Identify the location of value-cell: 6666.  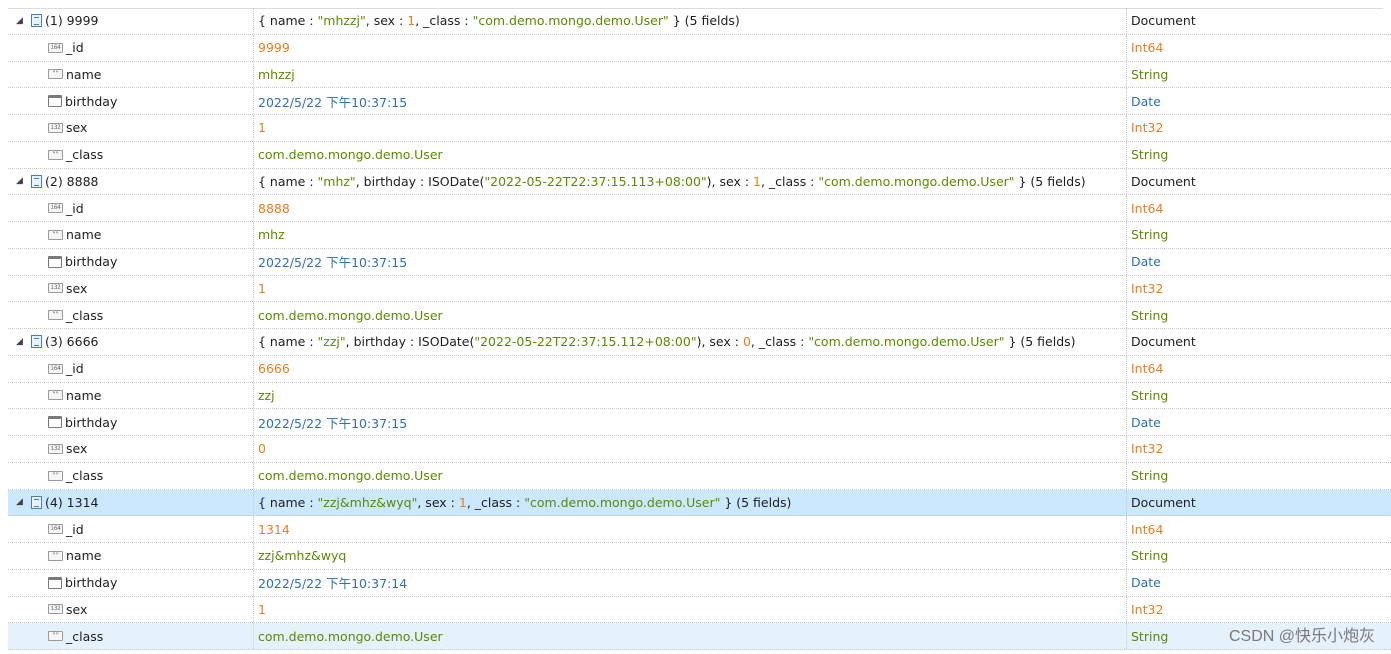
(690, 368).